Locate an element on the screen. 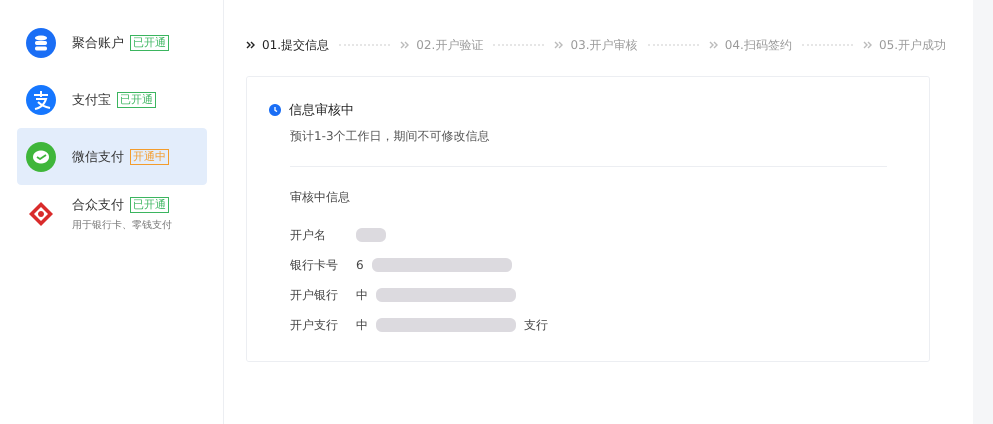  field-label: 银行卡号 is located at coordinates (314, 265).